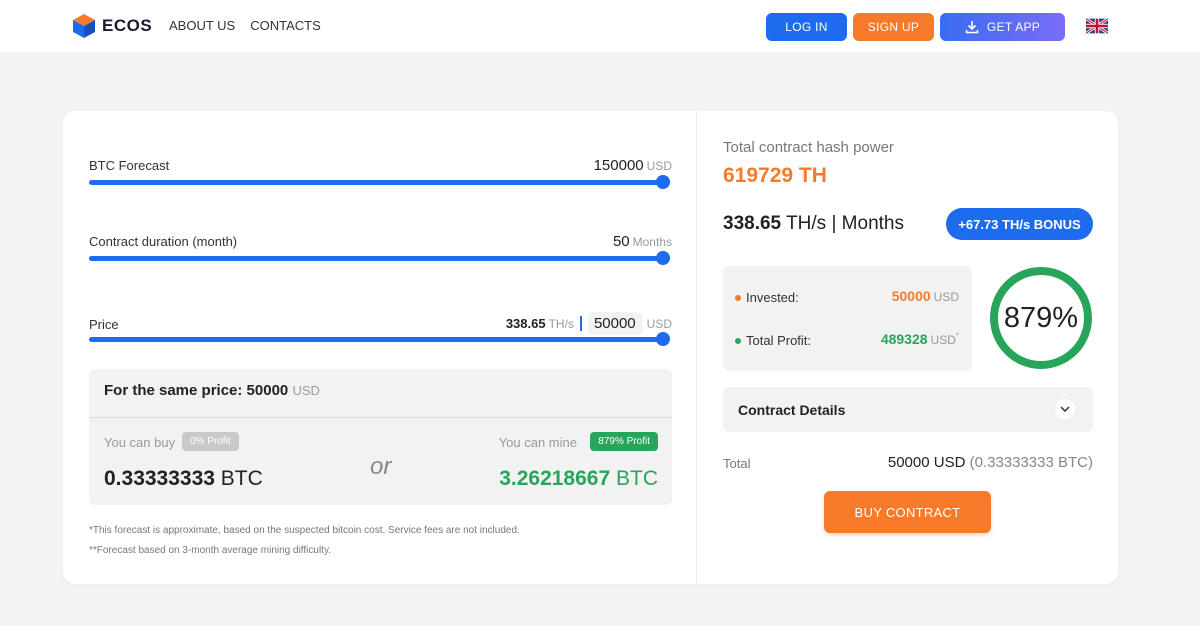 The height and width of the screenshot is (626, 1200). Describe the element at coordinates (196, 390) in the screenshot. I see `comparison-heading-text: For the same price: 50000` at that location.